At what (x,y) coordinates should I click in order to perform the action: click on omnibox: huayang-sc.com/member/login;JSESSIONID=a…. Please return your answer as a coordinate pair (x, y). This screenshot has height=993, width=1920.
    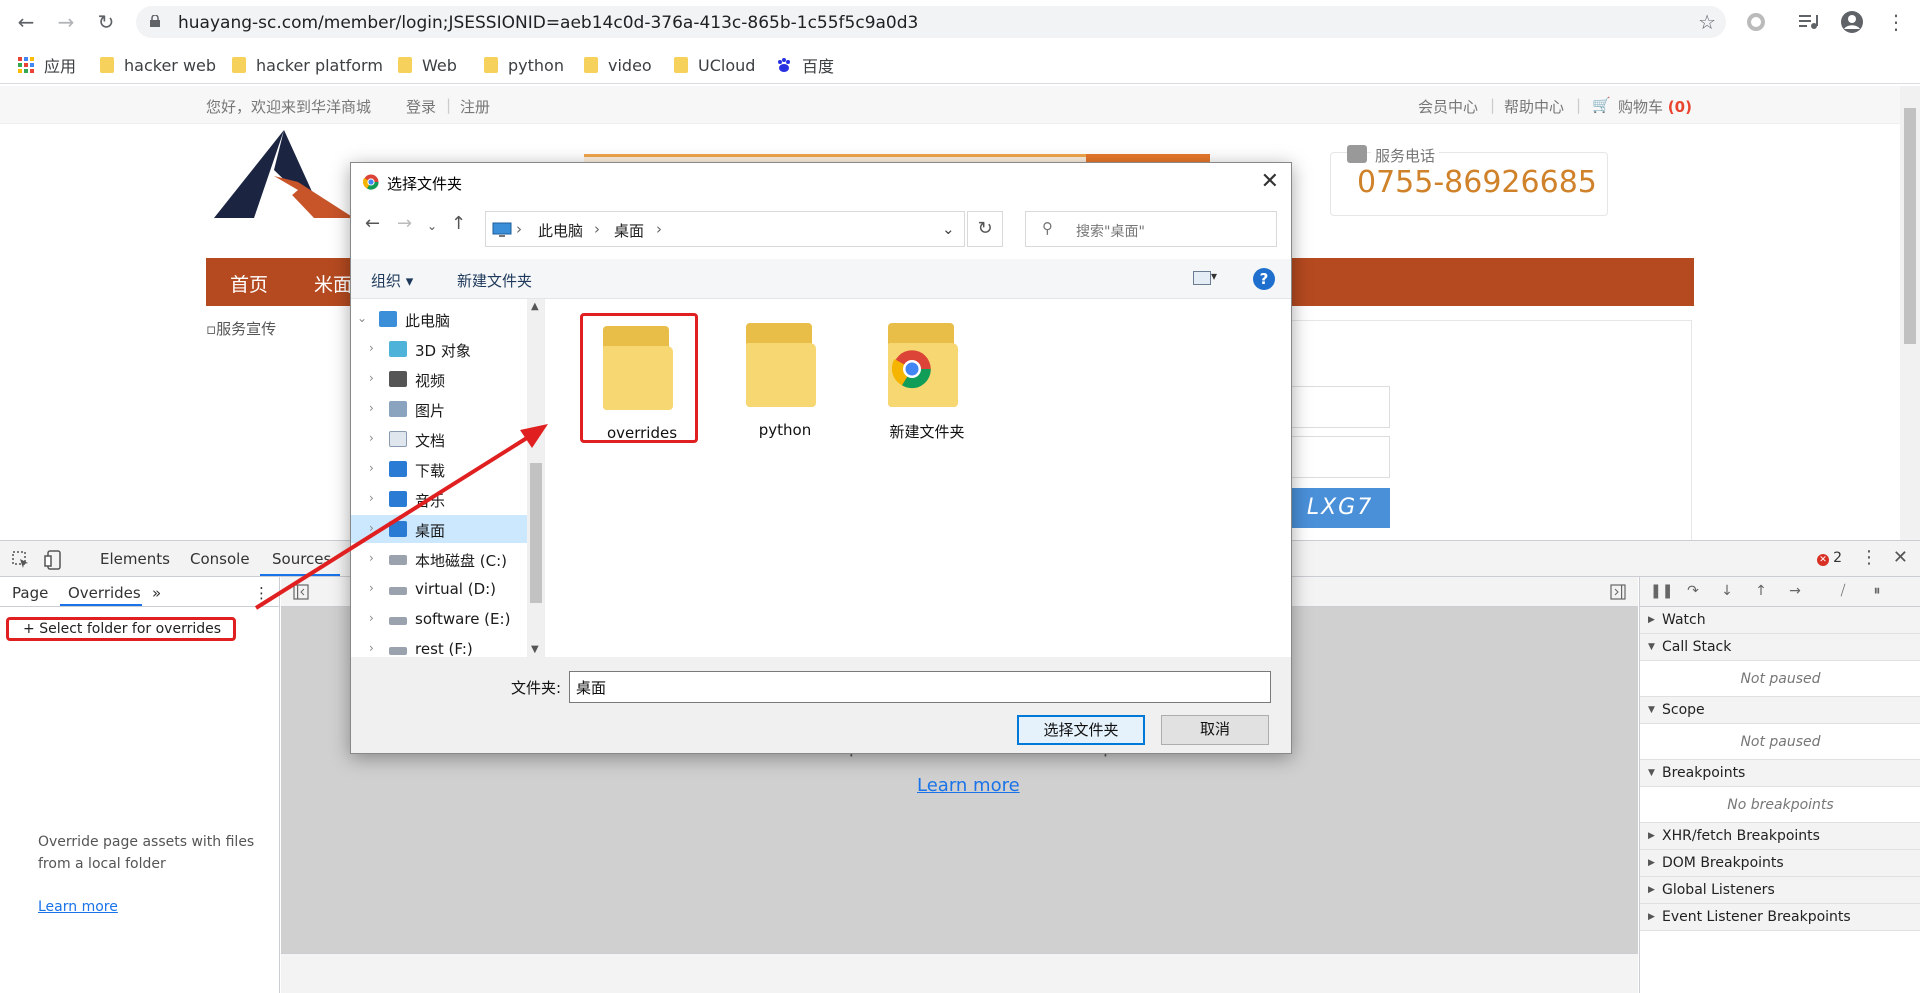
    Looking at the image, I should click on (931, 22).